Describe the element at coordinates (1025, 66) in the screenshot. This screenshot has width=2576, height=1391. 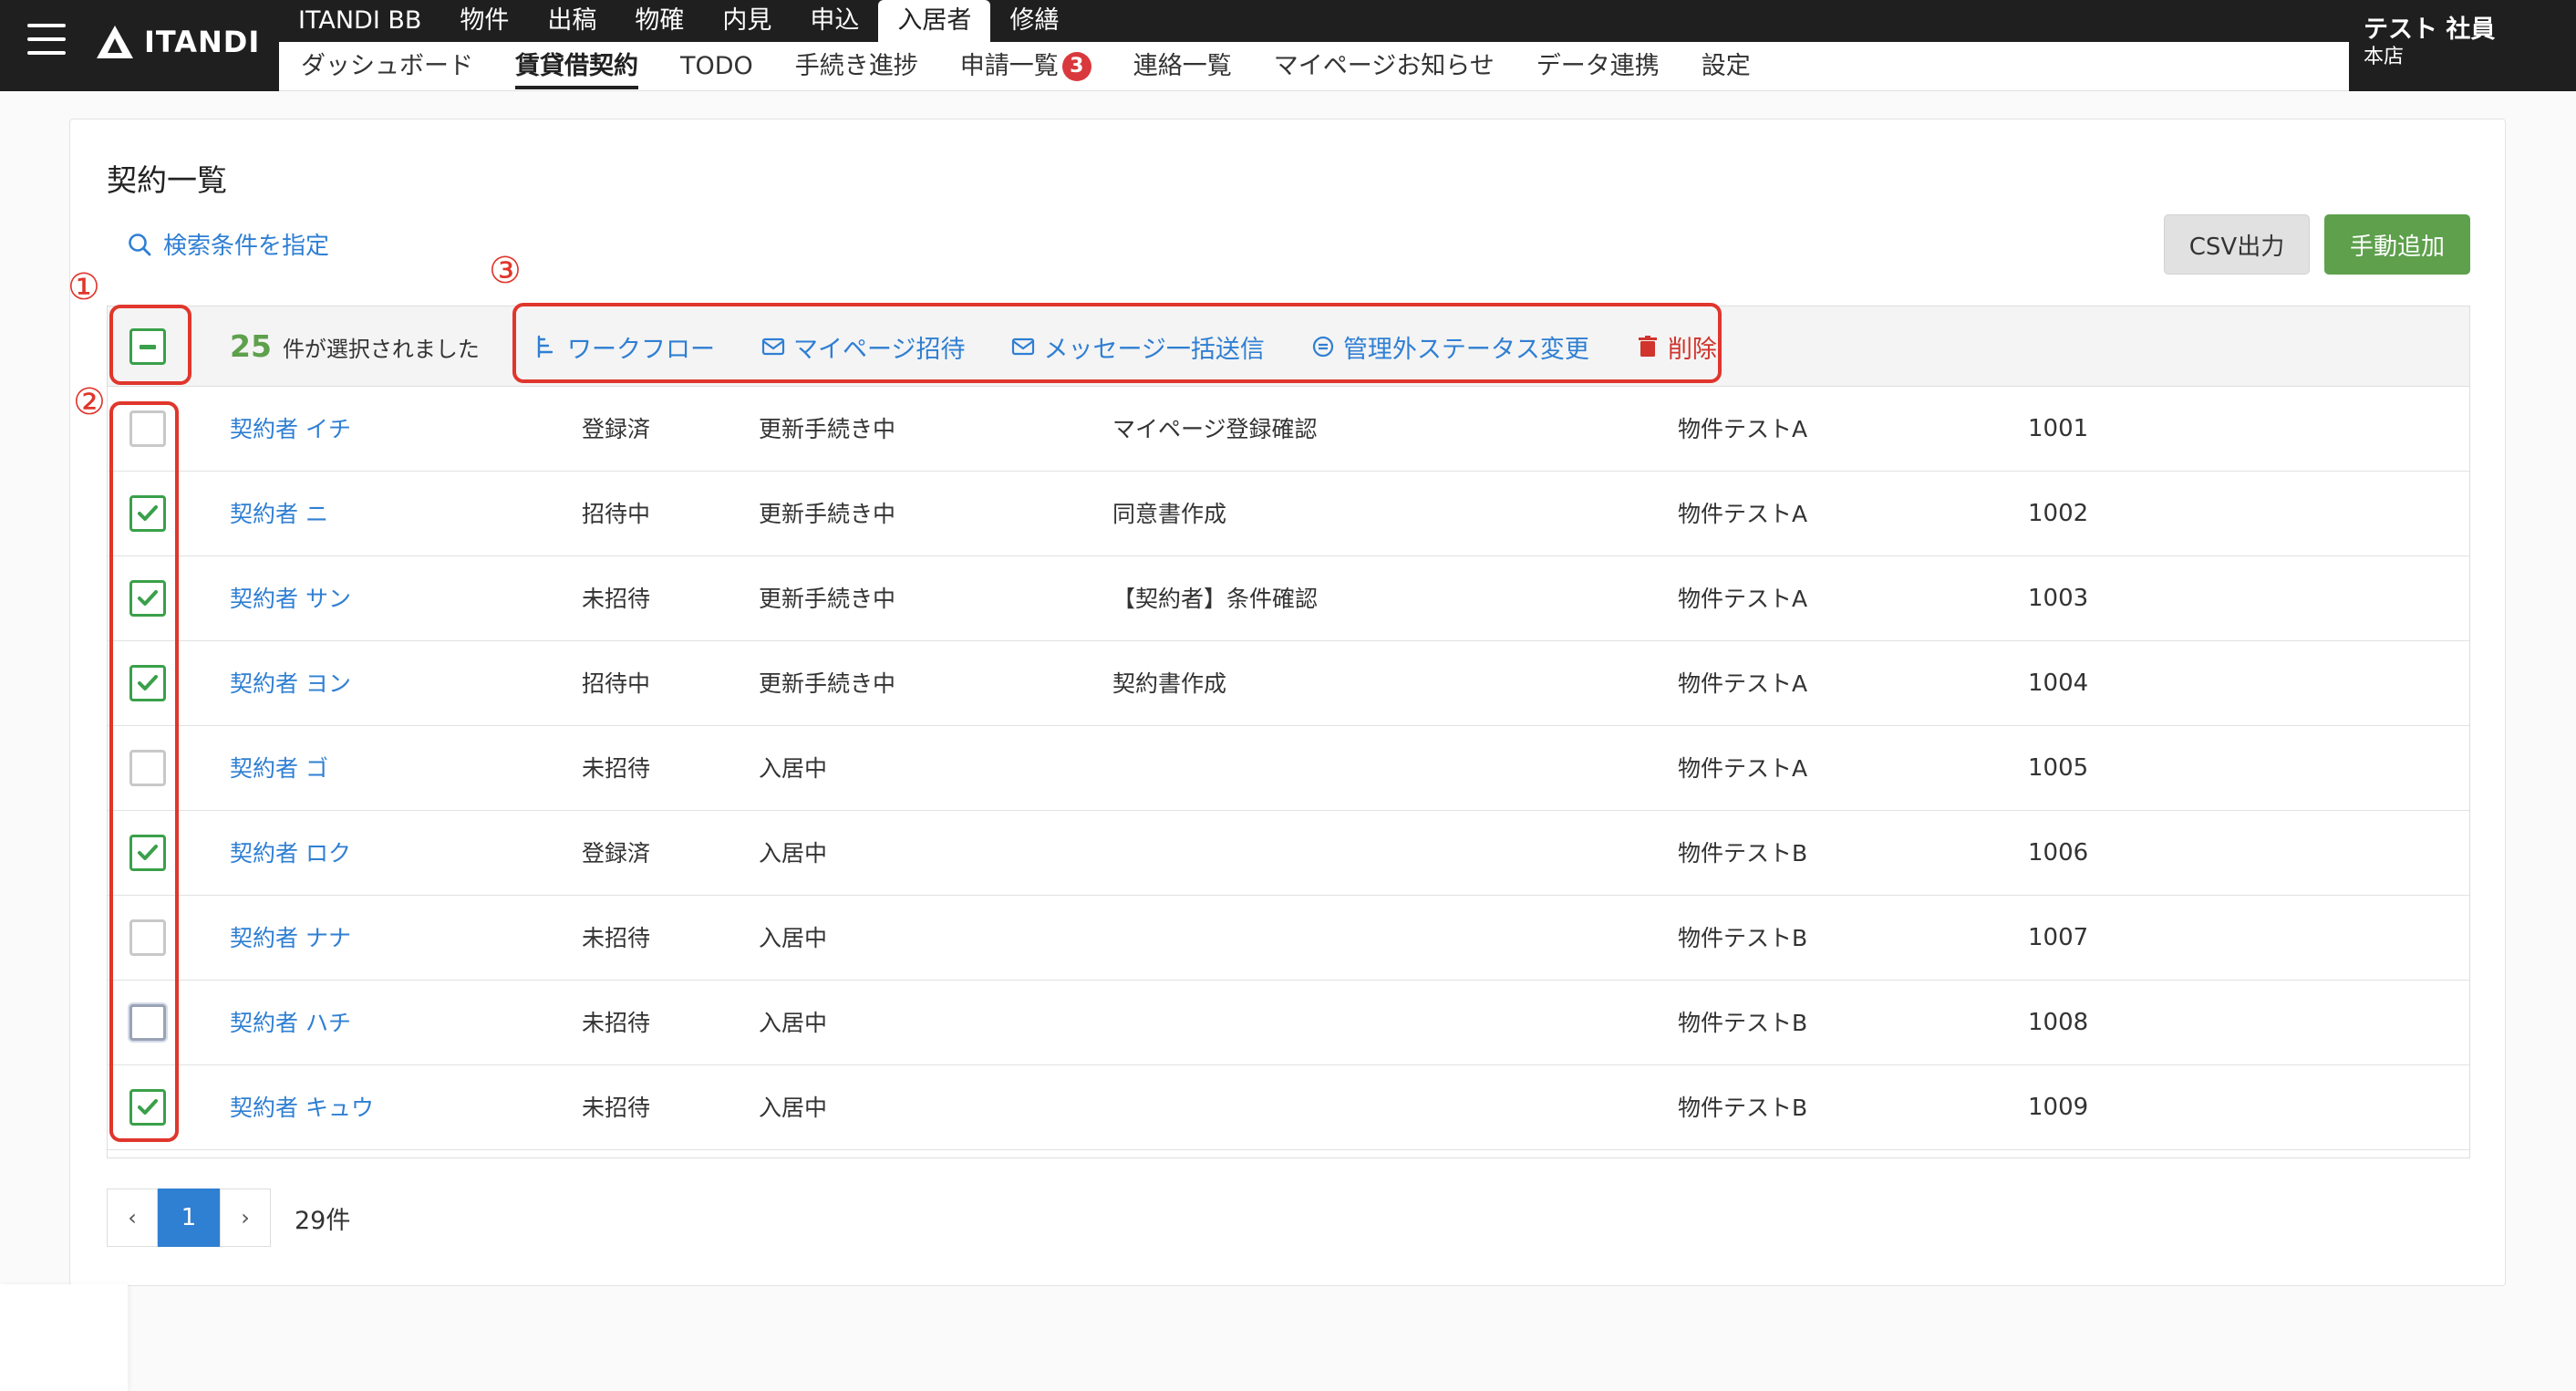
I see `sub-nav-item-4: 申請一覧 3` at that location.